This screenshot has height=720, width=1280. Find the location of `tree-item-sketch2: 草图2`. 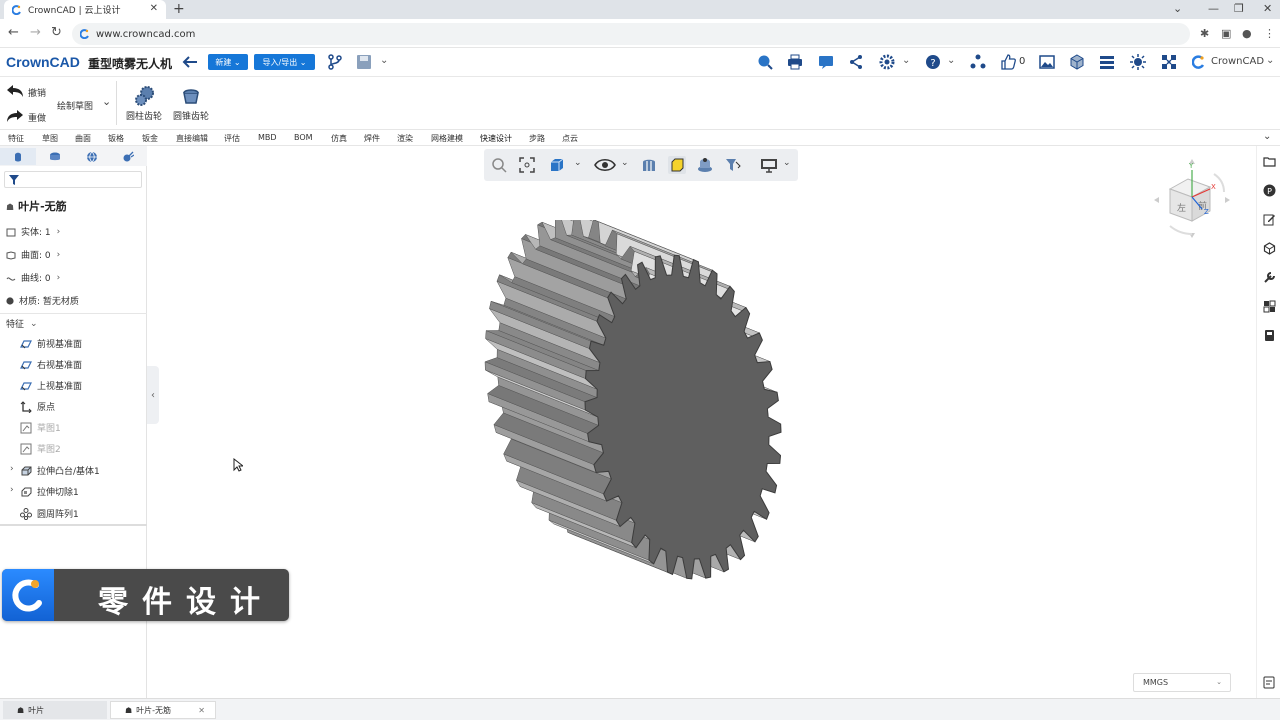

tree-item-sketch2: 草图2 is located at coordinates (40, 448).